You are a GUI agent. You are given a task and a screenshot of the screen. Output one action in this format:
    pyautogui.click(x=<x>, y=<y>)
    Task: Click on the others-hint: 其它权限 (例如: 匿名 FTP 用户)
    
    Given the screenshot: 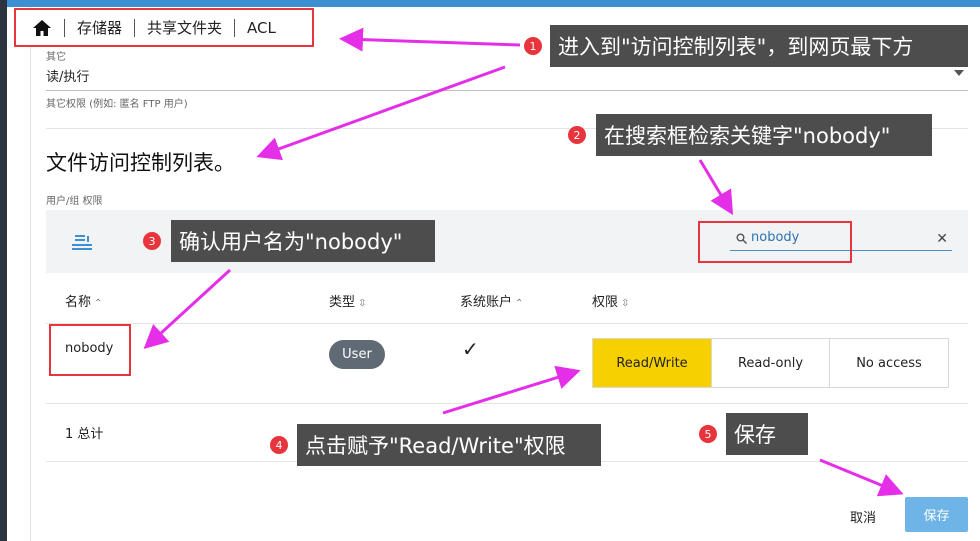 What is the action you would take?
    pyautogui.click(x=117, y=104)
    